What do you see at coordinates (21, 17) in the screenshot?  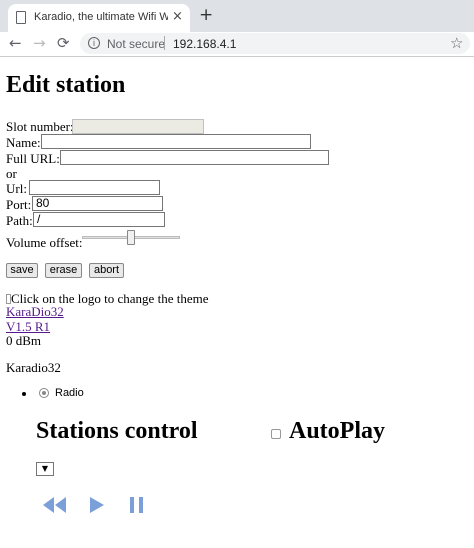 I see `page-favicon-icon` at bounding box center [21, 17].